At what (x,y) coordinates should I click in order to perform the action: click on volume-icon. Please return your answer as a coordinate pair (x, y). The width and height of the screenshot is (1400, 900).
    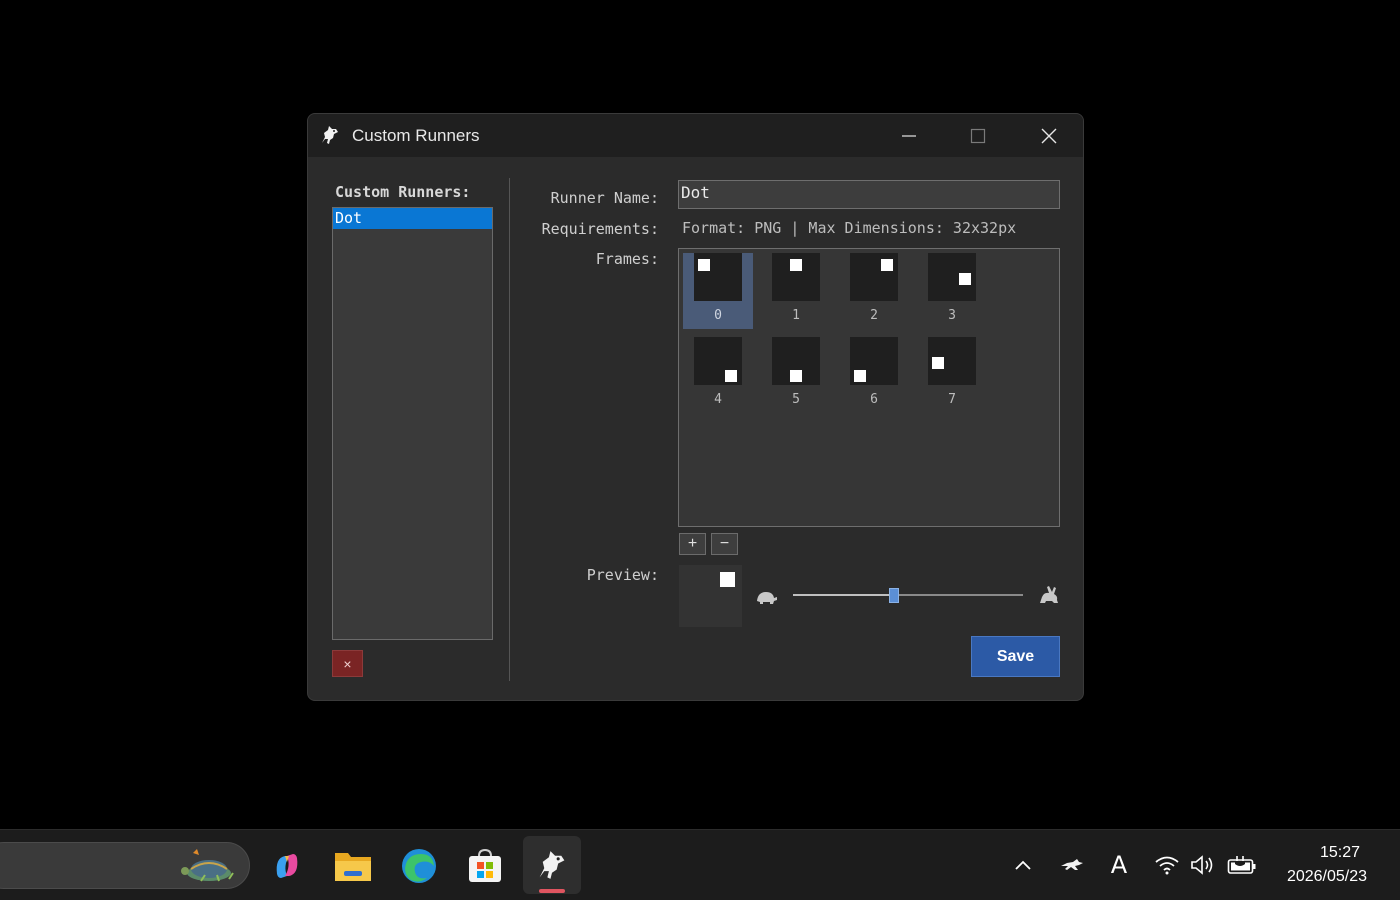
    Looking at the image, I should click on (1202, 865).